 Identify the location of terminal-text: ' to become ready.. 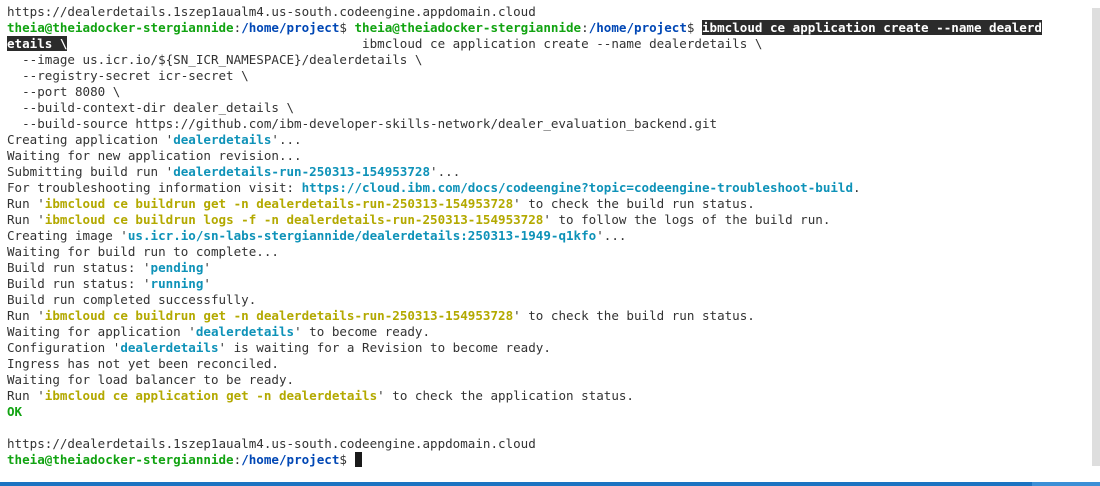
(362, 331).